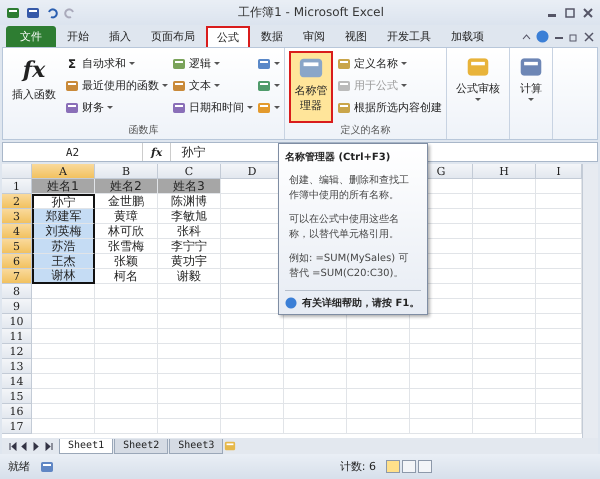 This screenshot has height=479, width=600. I want to click on sheet-tab: Sheet1, so click(86, 446).